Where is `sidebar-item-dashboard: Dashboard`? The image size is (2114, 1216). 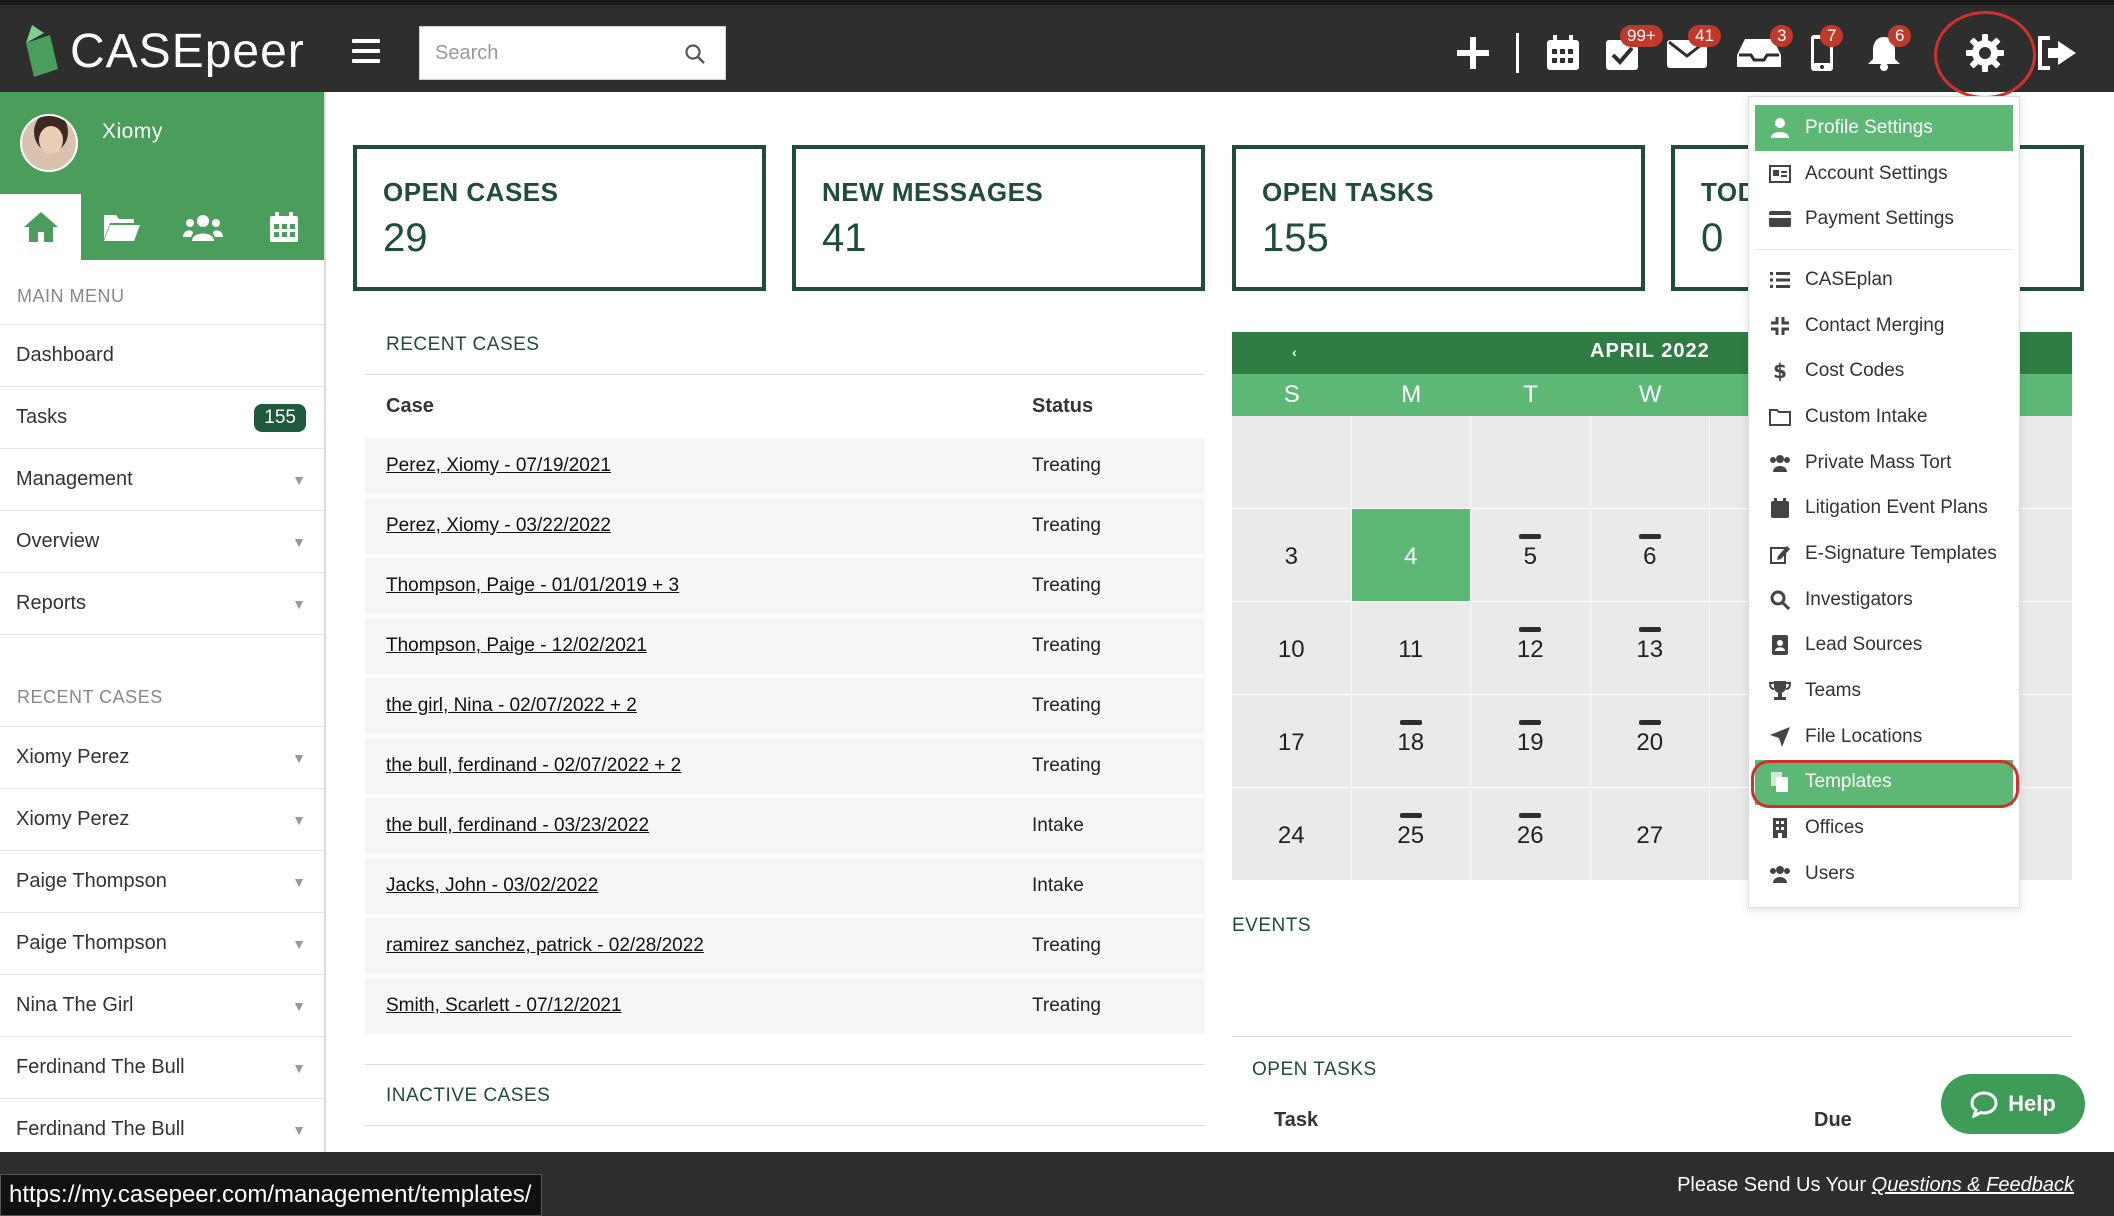
sidebar-item-dashboard: Dashboard is located at coordinates (162, 356).